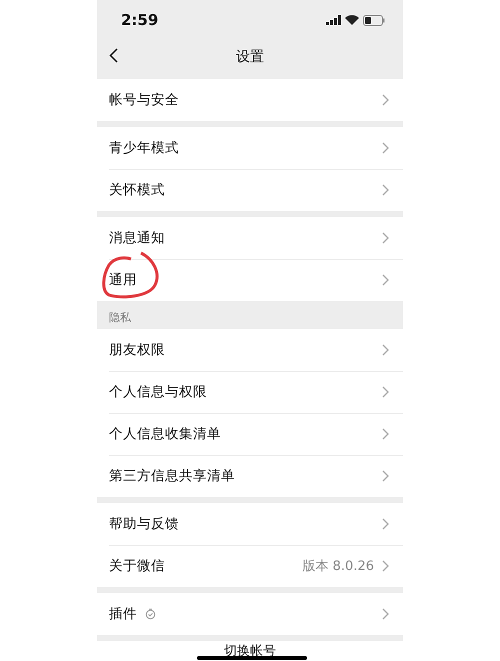 This screenshot has width=500, height=661. What do you see at coordinates (250, 57) in the screenshot?
I see `page-title: 设置` at bounding box center [250, 57].